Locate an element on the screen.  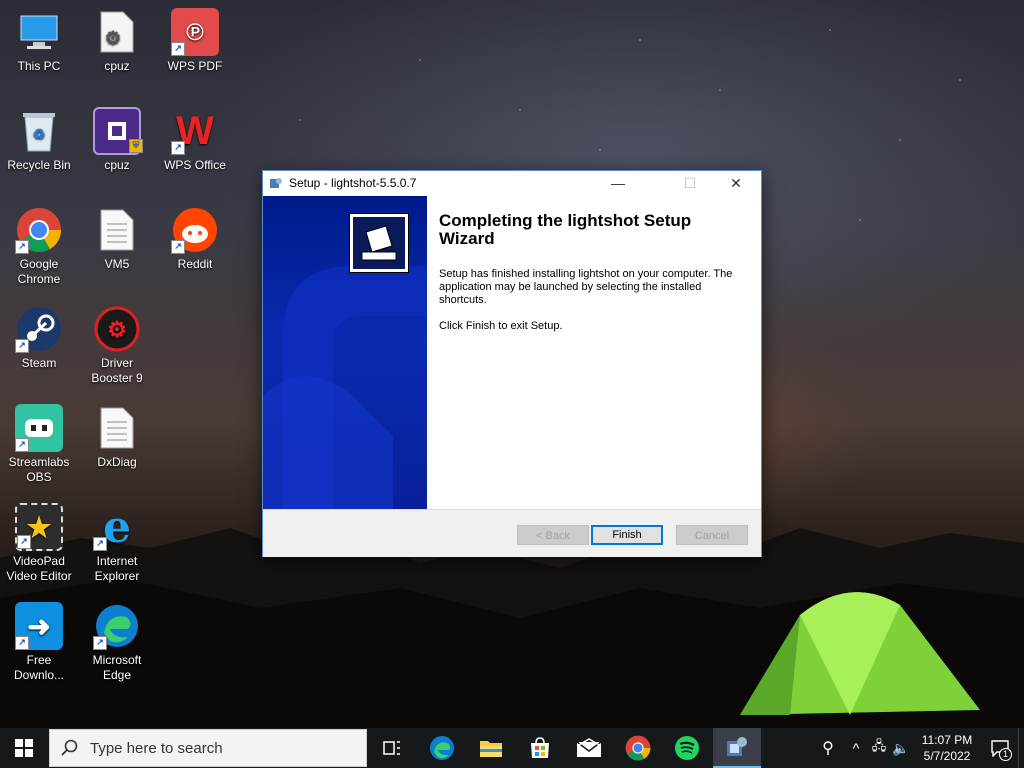
driver-booster-icon: ⚙ is located at coordinates (117, 329).